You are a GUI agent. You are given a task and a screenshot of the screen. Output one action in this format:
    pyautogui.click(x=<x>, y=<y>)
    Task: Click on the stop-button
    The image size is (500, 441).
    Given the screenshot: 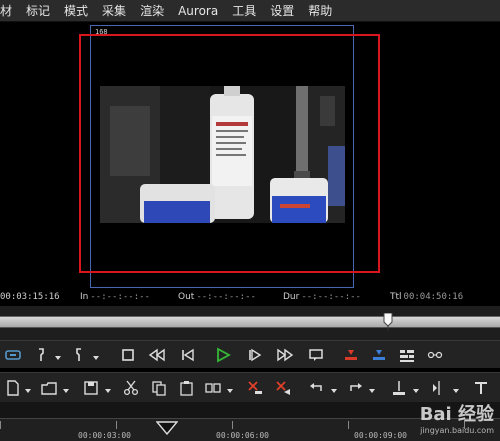 What is the action you would take?
    pyautogui.click(x=128, y=355)
    